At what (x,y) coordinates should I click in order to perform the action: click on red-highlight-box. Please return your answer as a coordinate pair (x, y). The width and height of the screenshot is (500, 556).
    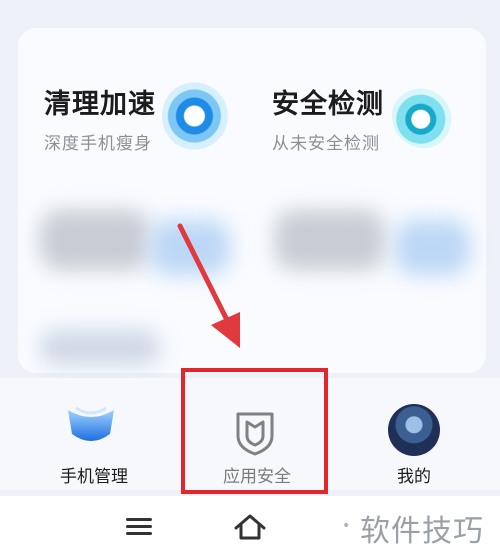
    Looking at the image, I should click on (254, 431).